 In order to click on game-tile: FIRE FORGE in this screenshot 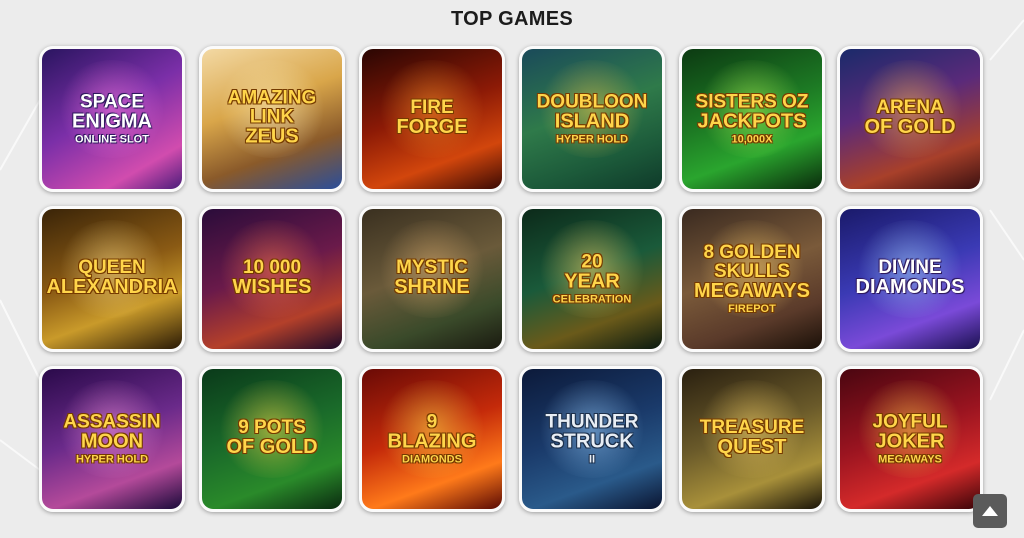, I will do `click(432, 119)`.